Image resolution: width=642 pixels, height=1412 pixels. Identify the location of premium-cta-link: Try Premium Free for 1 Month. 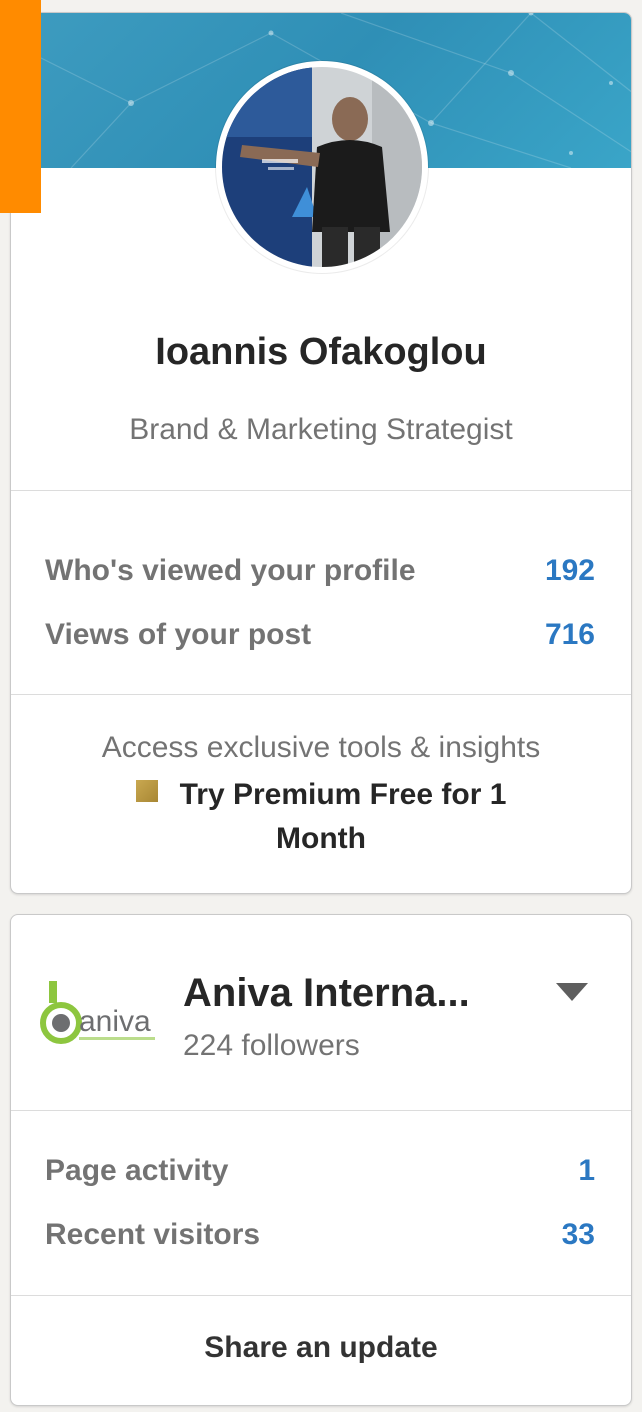
(321, 817).